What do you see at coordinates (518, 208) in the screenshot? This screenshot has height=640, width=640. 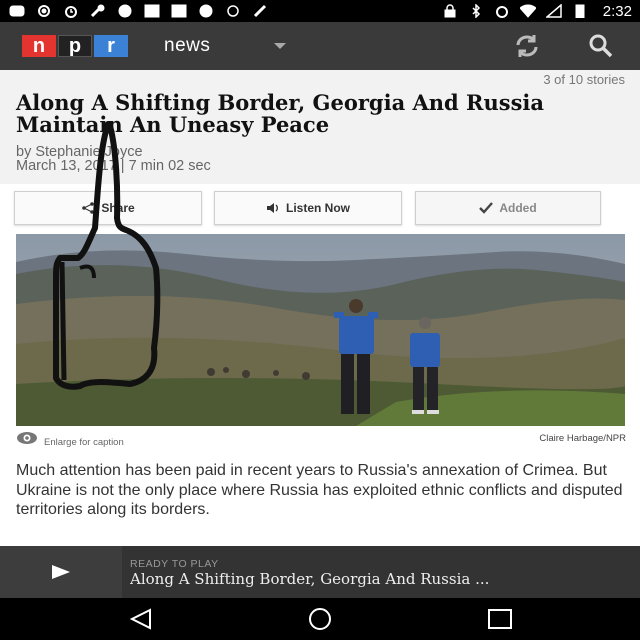 I see `added-label: Added` at bounding box center [518, 208].